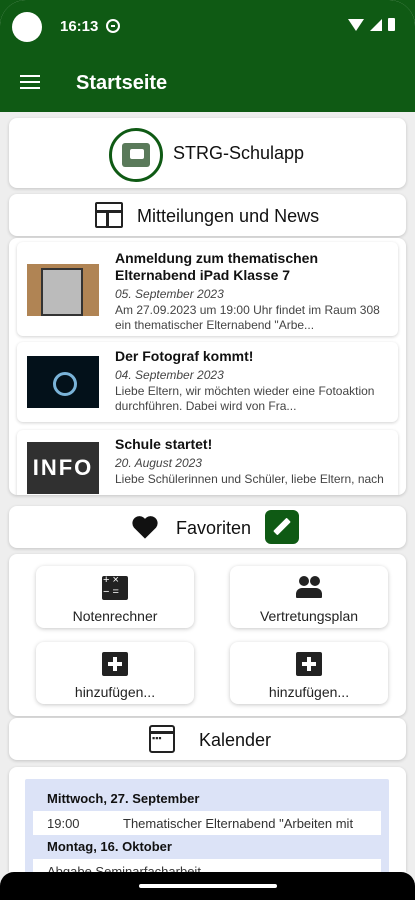 The width and height of the screenshot is (415, 900). What do you see at coordinates (122, 83) in the screenshot?
I see `page-title: Startseite` at bounding box center [122, 83].